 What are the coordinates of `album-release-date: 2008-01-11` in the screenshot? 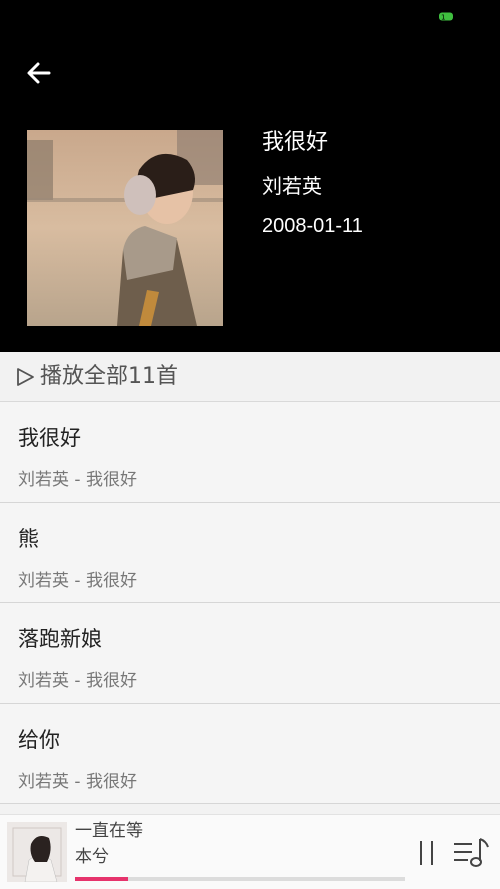 It's located at (312, 226).